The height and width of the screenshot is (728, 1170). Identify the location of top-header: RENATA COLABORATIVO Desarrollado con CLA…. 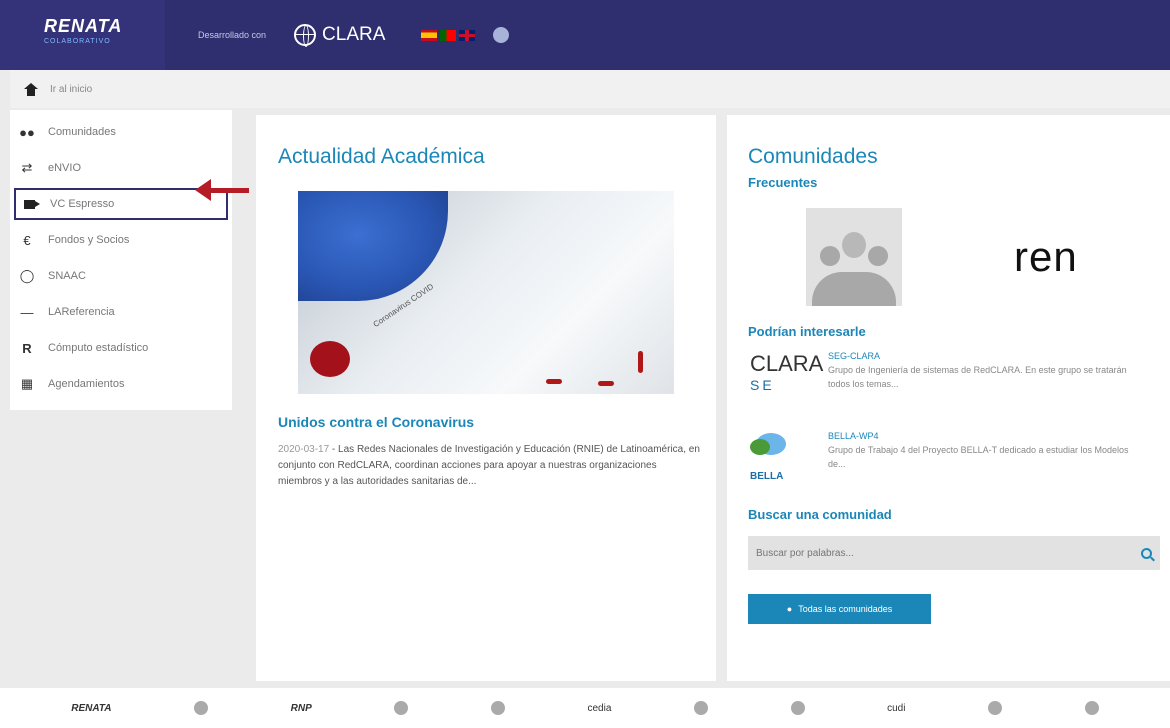
(585, 35).